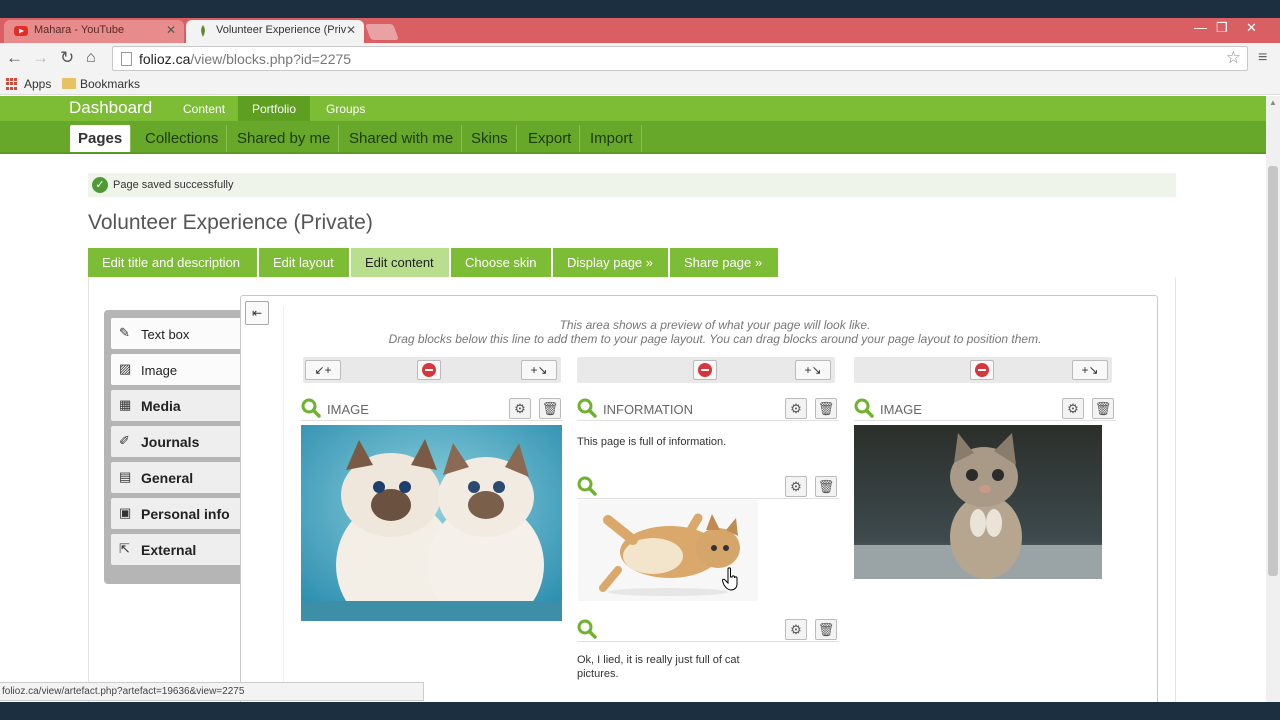 The image size is (1280, 720). What do you see at coordinates (612, 138) in the screenshot?
I see `subnav-import: Import` at bounding box center [612, 138].